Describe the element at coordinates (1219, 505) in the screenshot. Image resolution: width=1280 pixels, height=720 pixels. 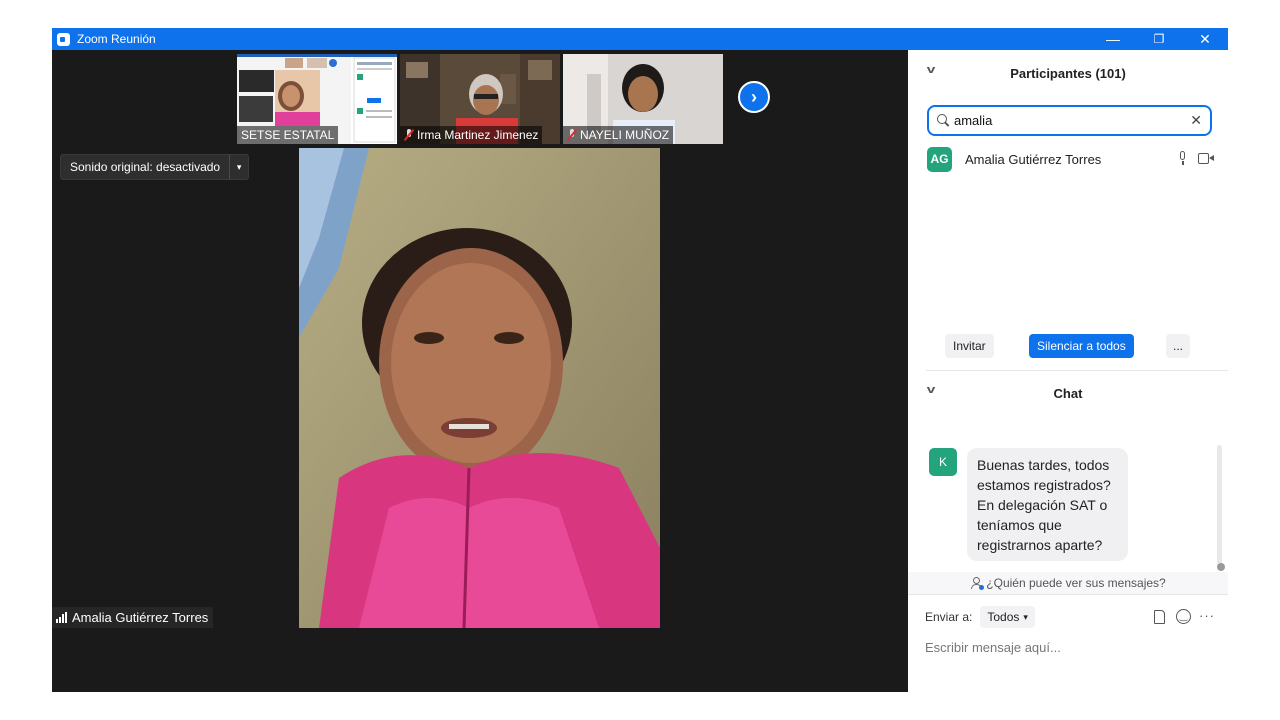
I see `chat-scrollbar` at that location.